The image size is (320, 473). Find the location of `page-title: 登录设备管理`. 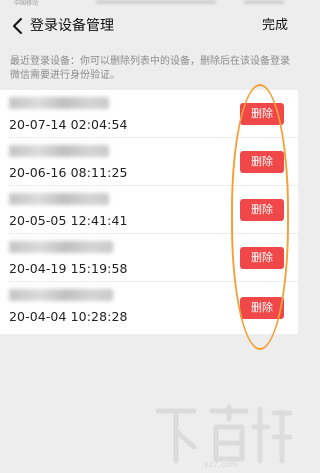

page-title: 登录设备管理 is located at coordinates (72, 26).